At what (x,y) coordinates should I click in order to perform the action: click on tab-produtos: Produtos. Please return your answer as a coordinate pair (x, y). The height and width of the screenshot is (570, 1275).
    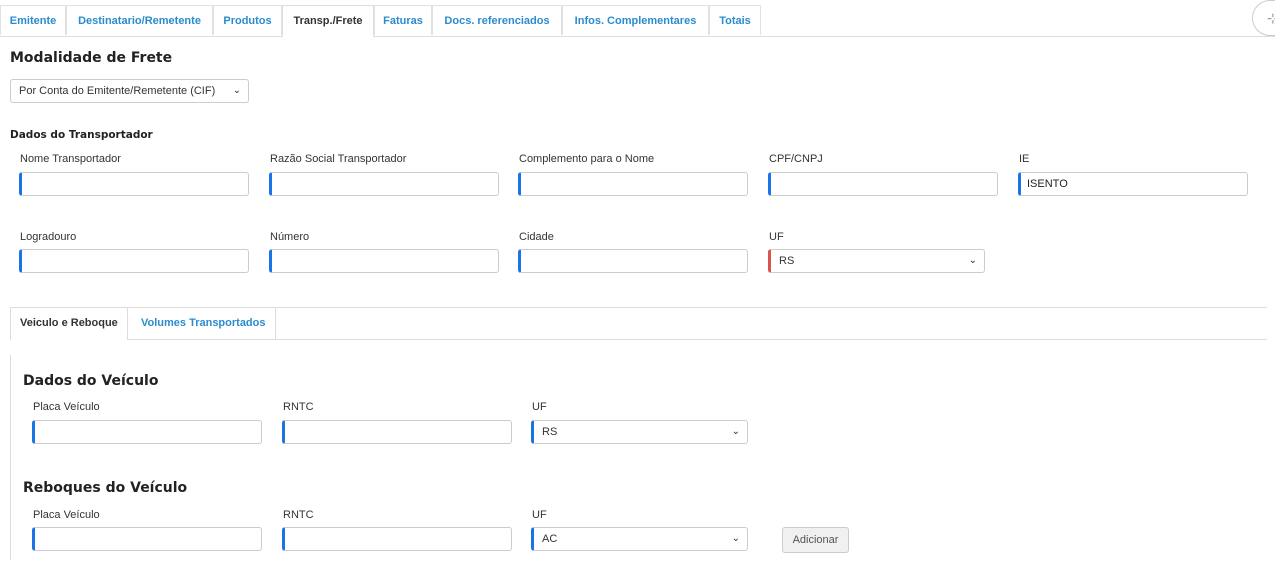
    Looking at the image, I should click on (247, 20).